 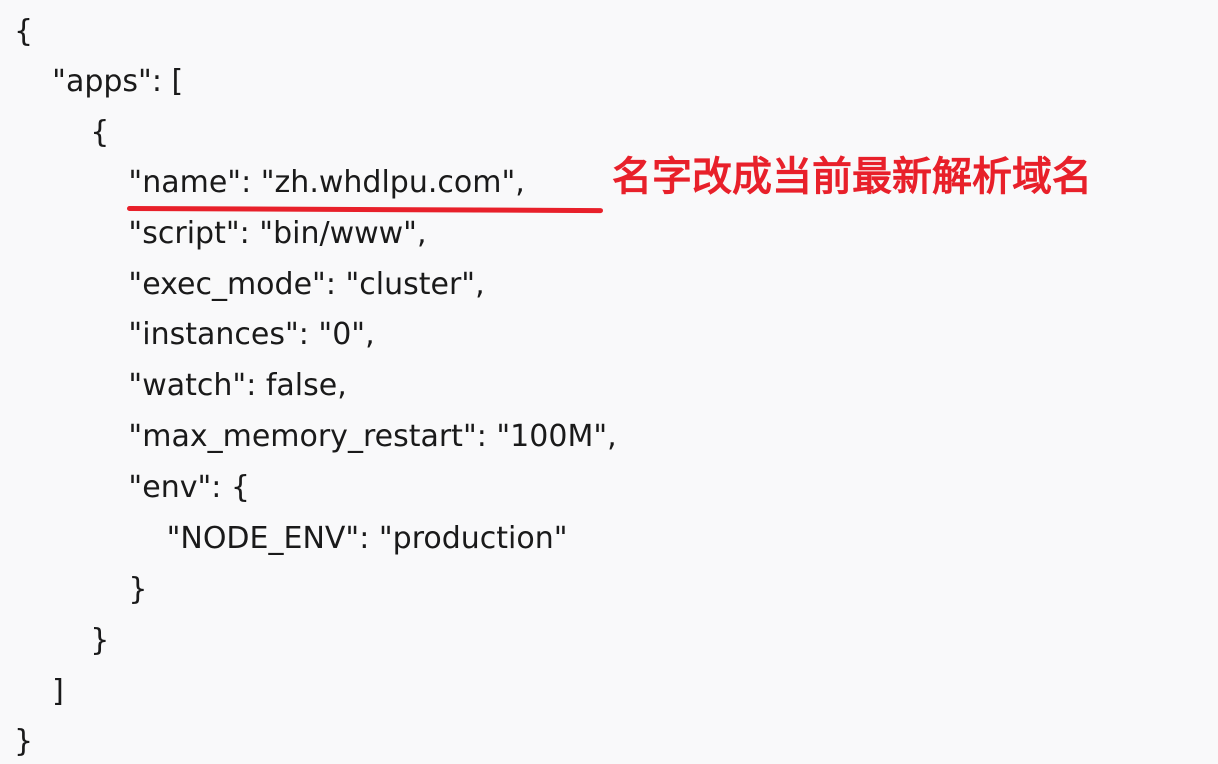 I want to click on annotation-note: 名字改成当前最新解析域名, so click(x=852, y=177).